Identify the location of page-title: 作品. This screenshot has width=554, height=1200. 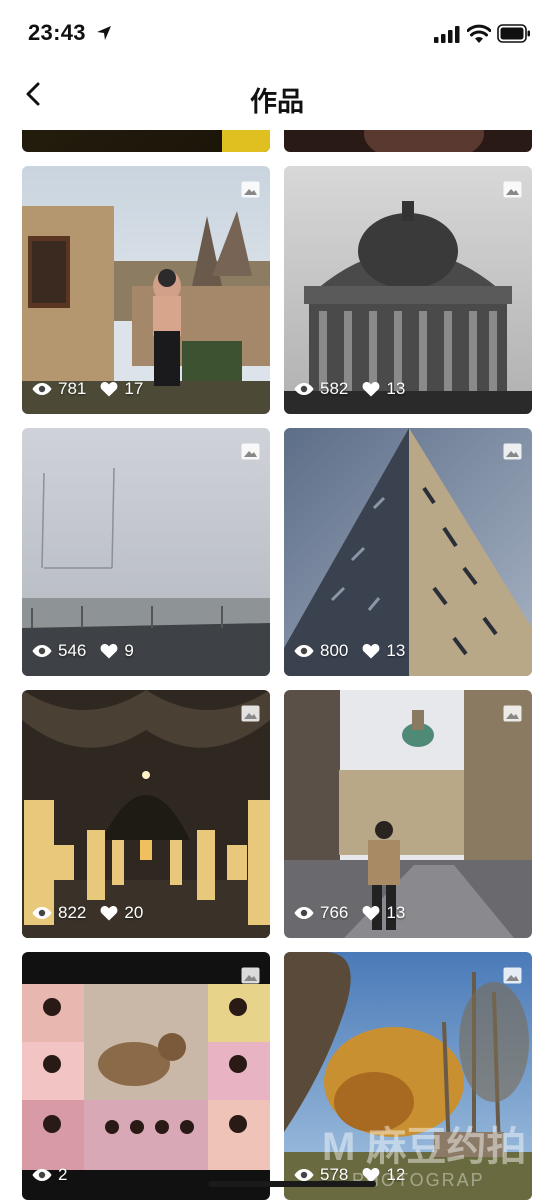
(277, 102).